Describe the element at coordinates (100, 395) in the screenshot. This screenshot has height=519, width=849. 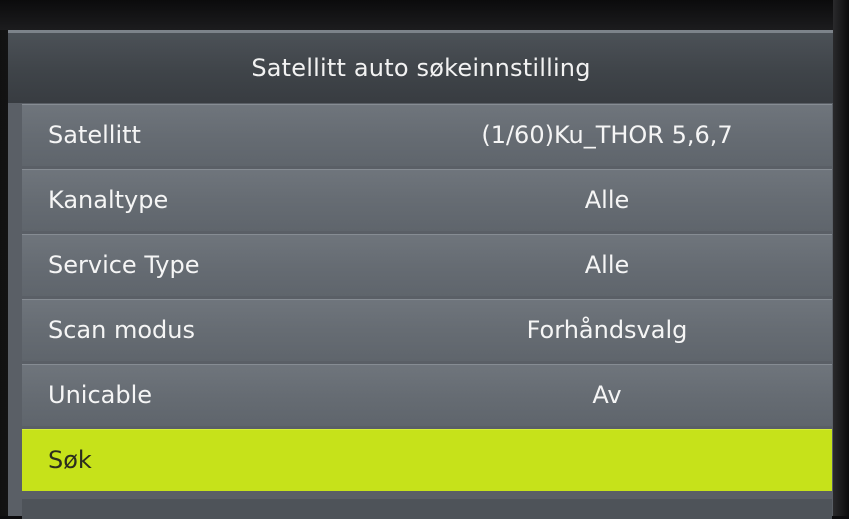
I see `row-label: Unicable` at that location.